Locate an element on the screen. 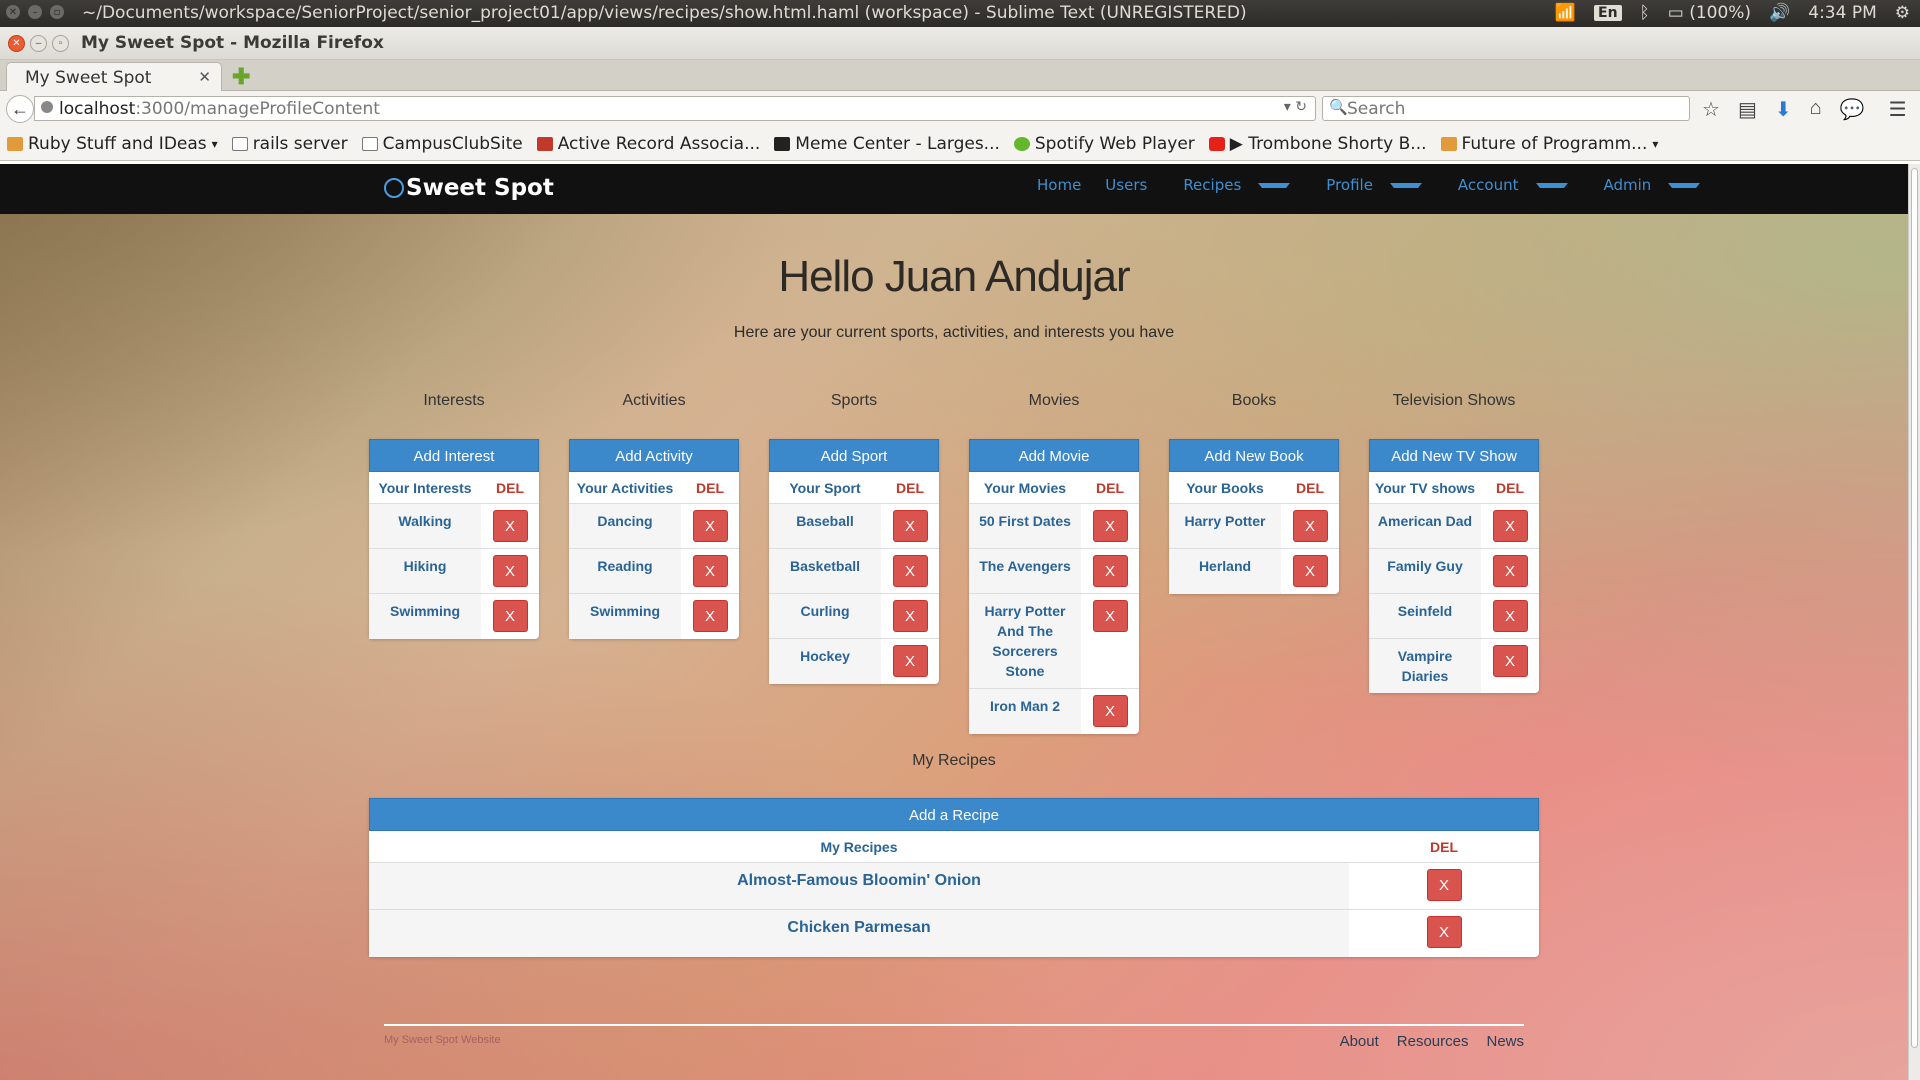  tab-my-sweet-spot: My Sweet Spot ✕ is located at coordinates (114, 77).